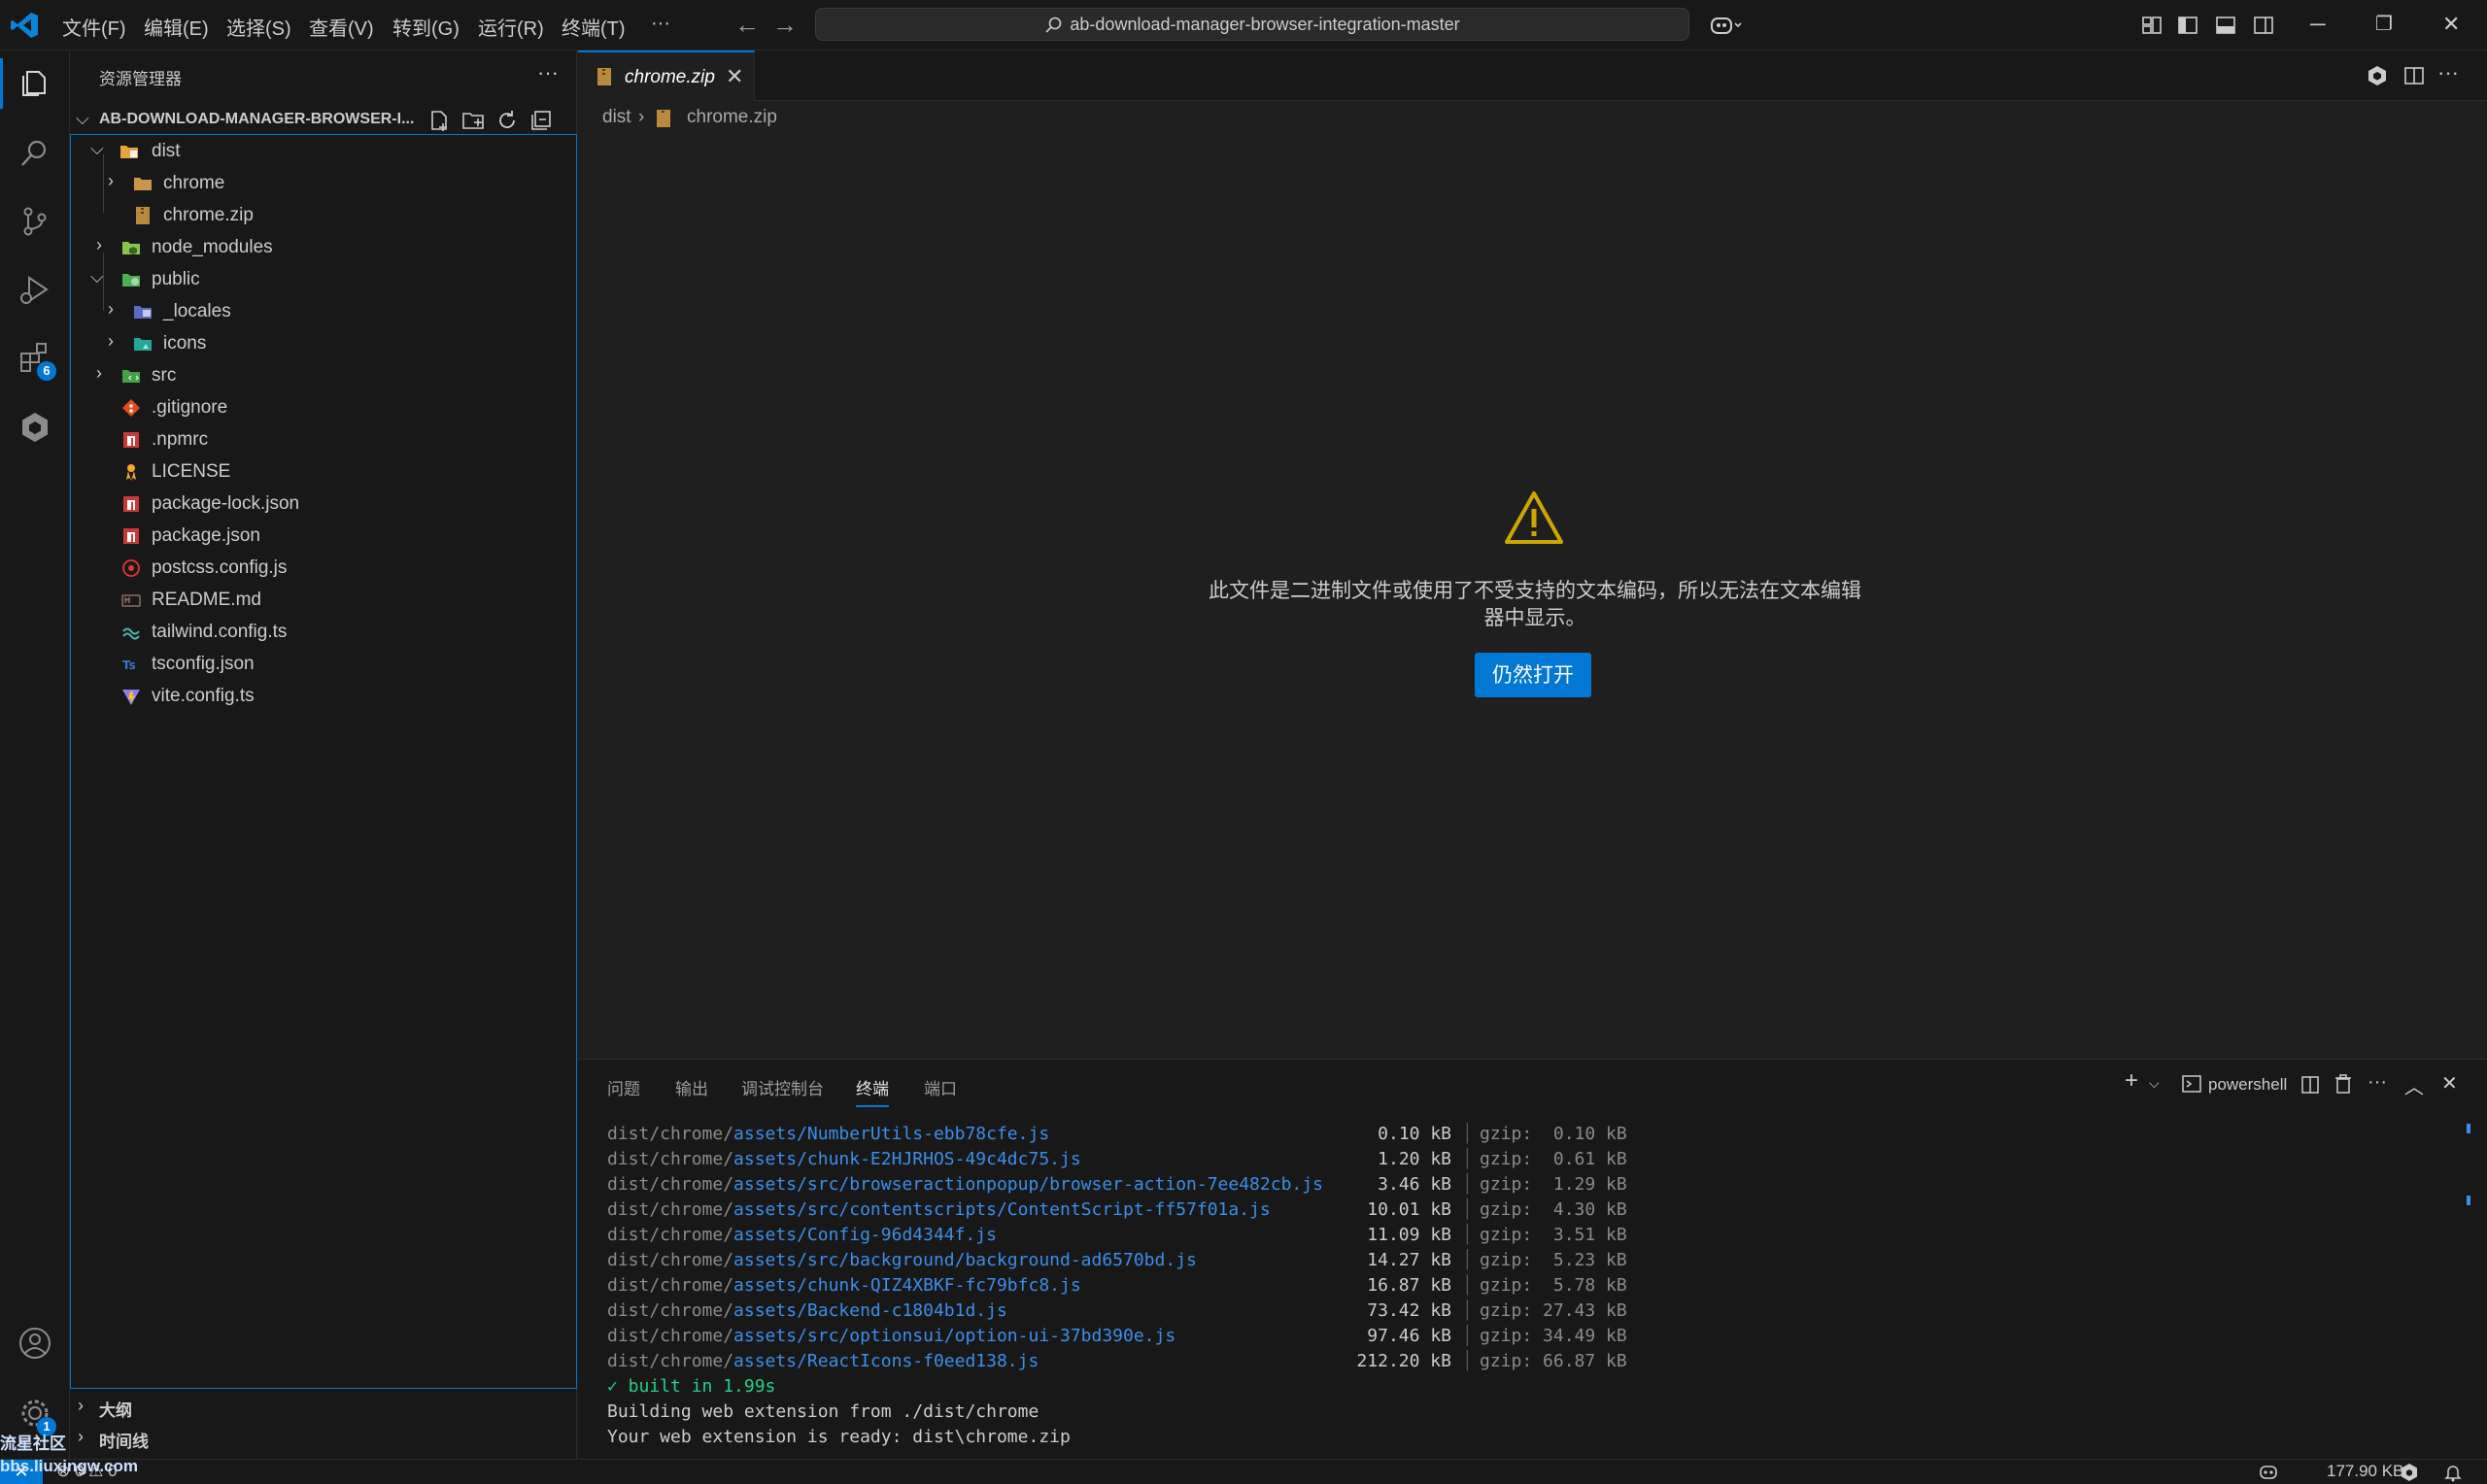 Image resolution: width=2487 pixels, height=1484 pixels. What do you see at coordinates (131, 633) in the screenshot?
I see `tailwind-icon` at bounding box center [131, 633].